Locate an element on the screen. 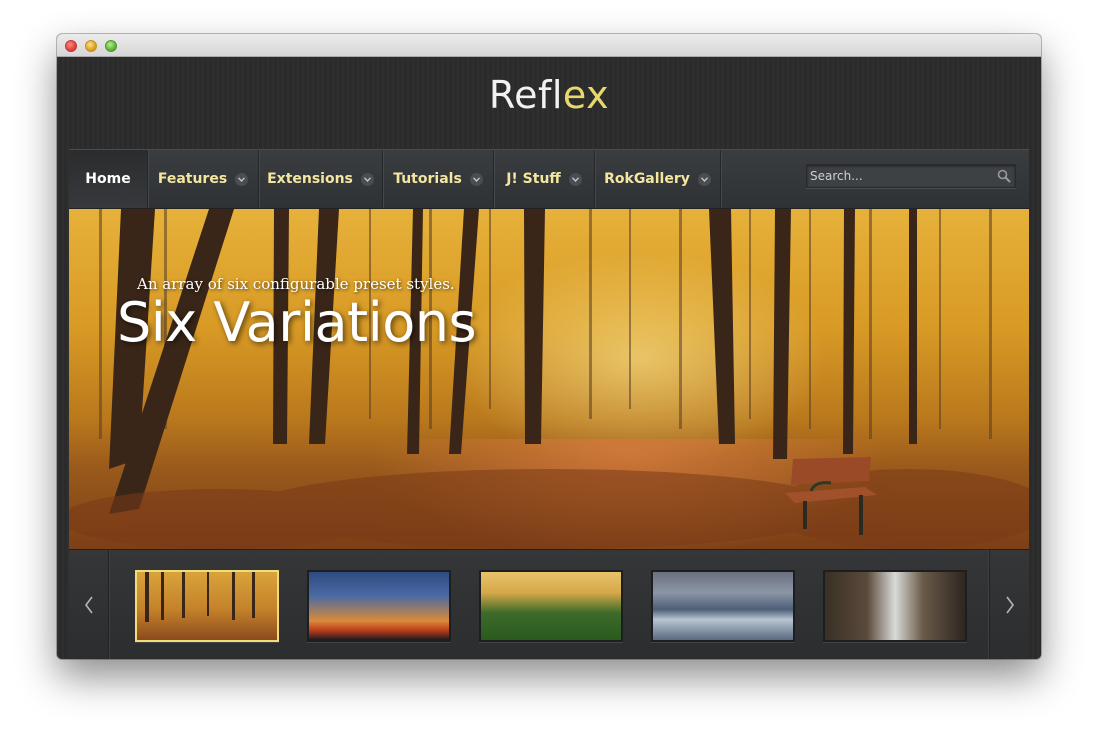 The width and height of the screenshot is (1098, 738). nav-tutorials-label: Tutorials is located at coordinates (427, 179).